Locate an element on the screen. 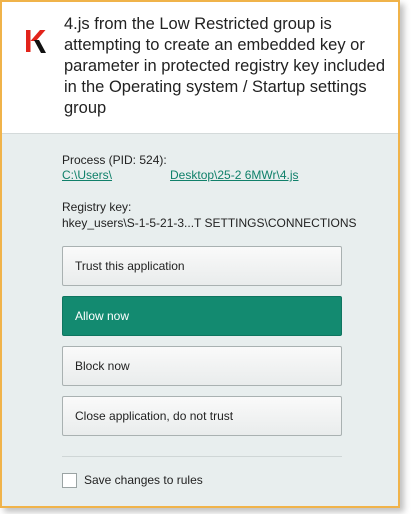  kaspersky-k-logo-icon is located at coordinates (36, 41).